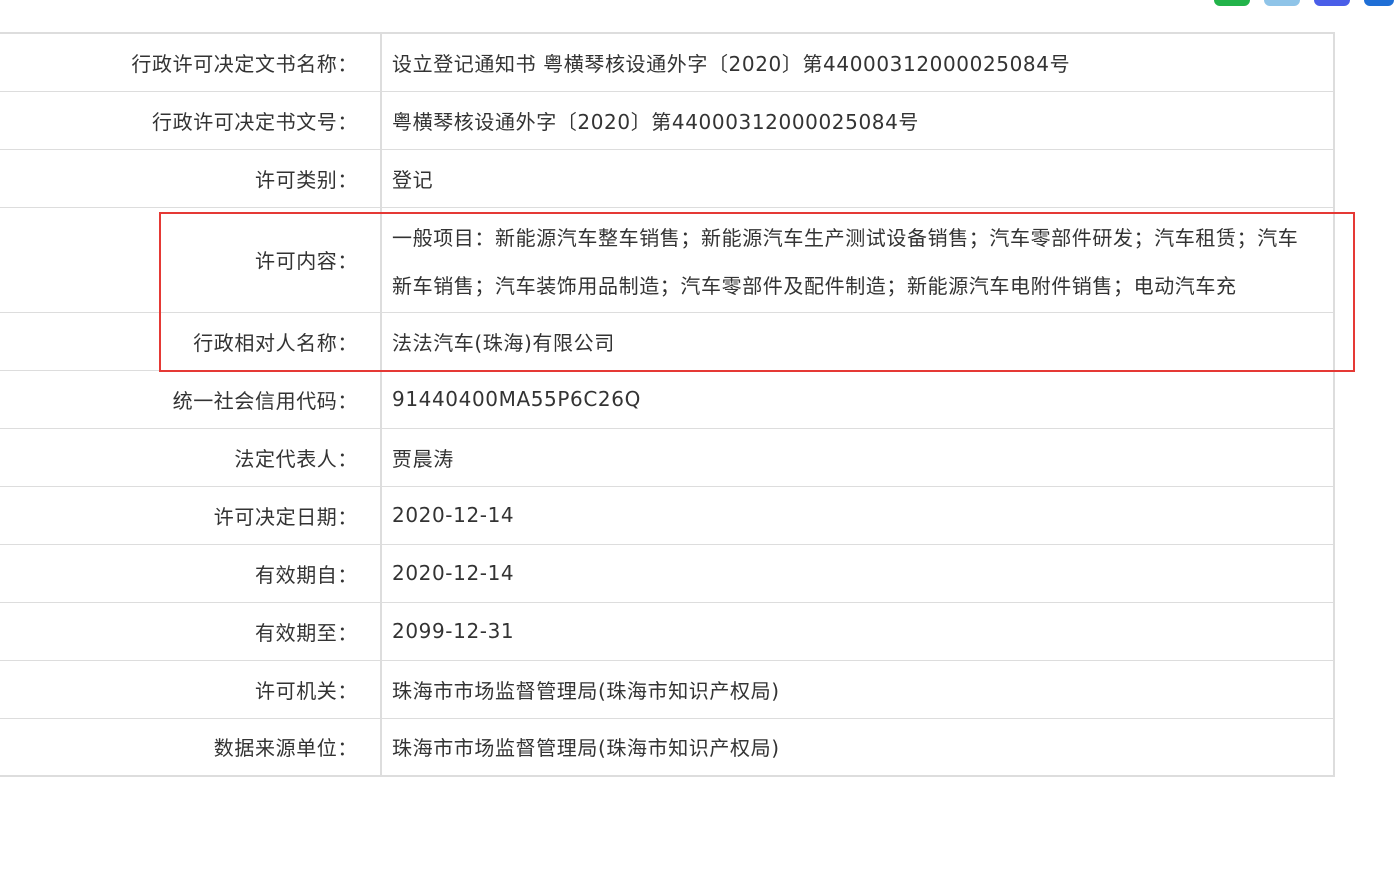 This screenshot has width=1394, height=883. I want to click on row-label: 法定代表人：, so click(191, 457).